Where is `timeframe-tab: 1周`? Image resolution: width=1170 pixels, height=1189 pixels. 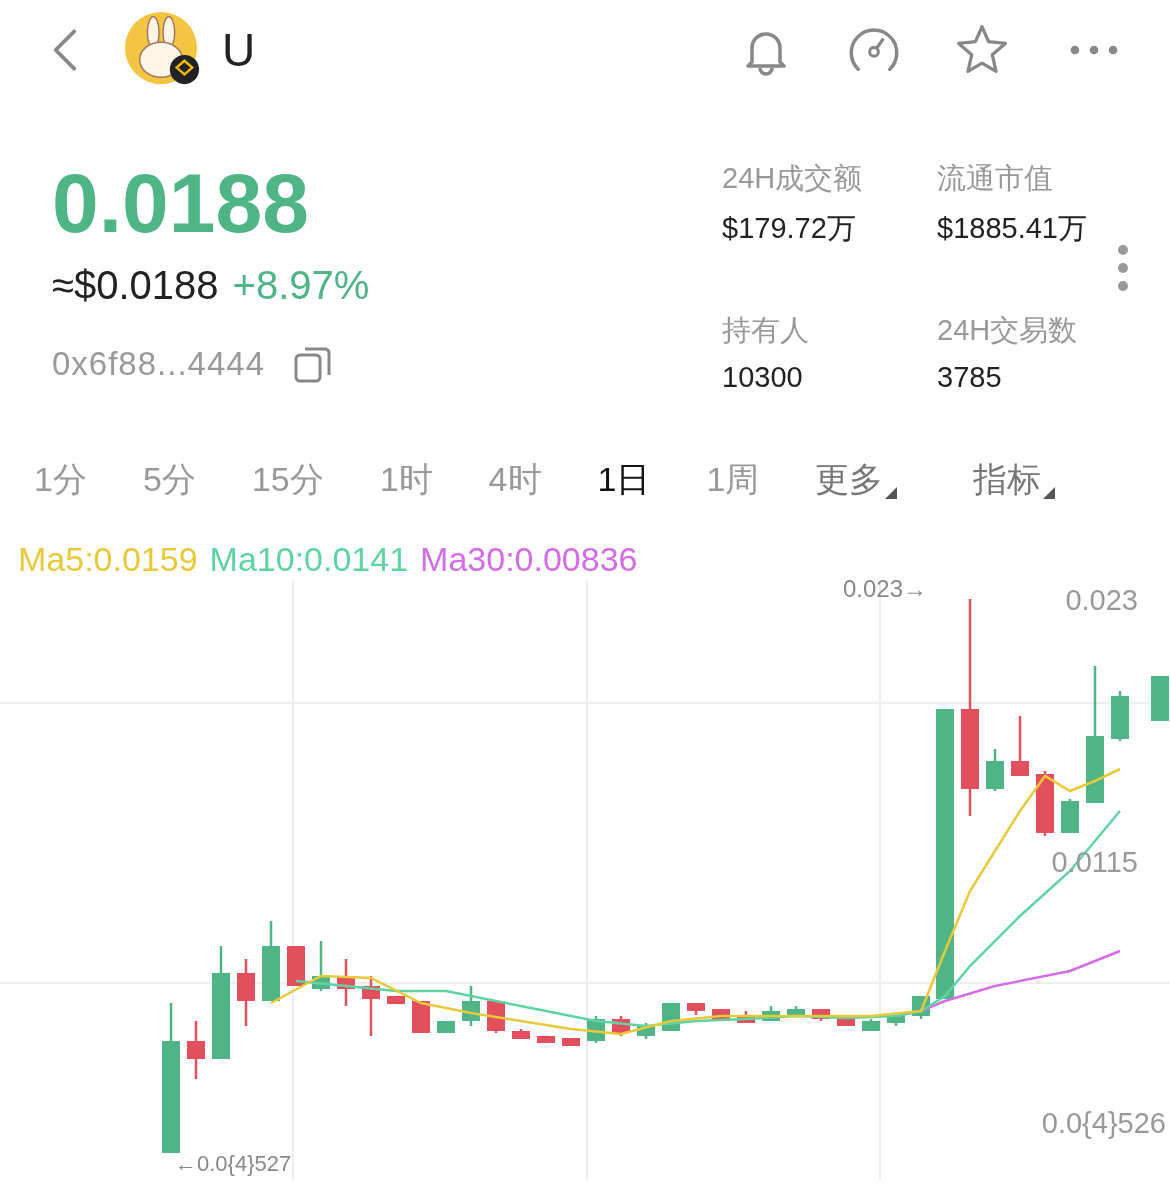
timeframe-tab: 1周 is located at coordinates (733, 480).